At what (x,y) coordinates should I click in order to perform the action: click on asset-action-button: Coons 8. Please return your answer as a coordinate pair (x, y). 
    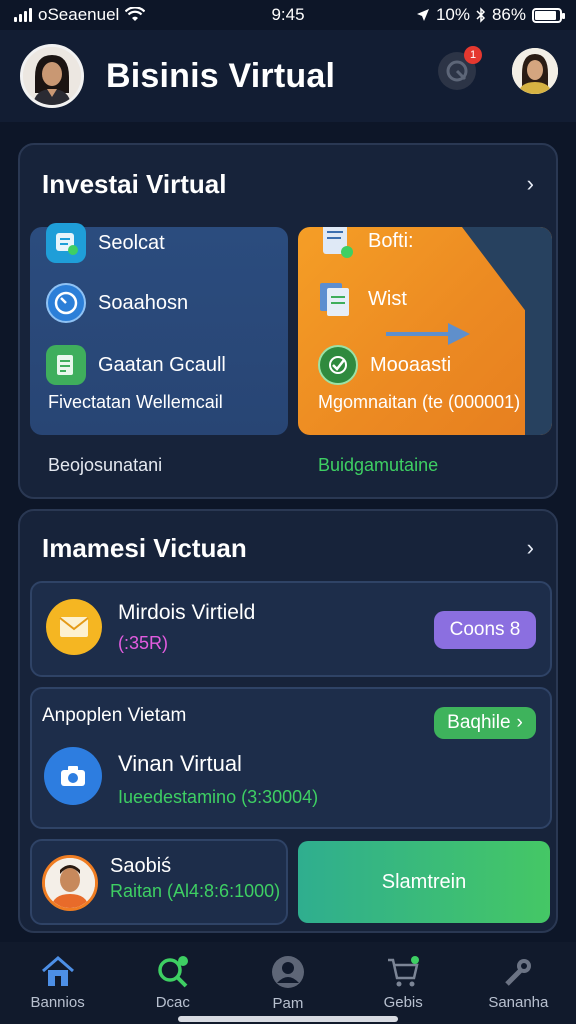
    Looking at the image, I should click on (485, 630).